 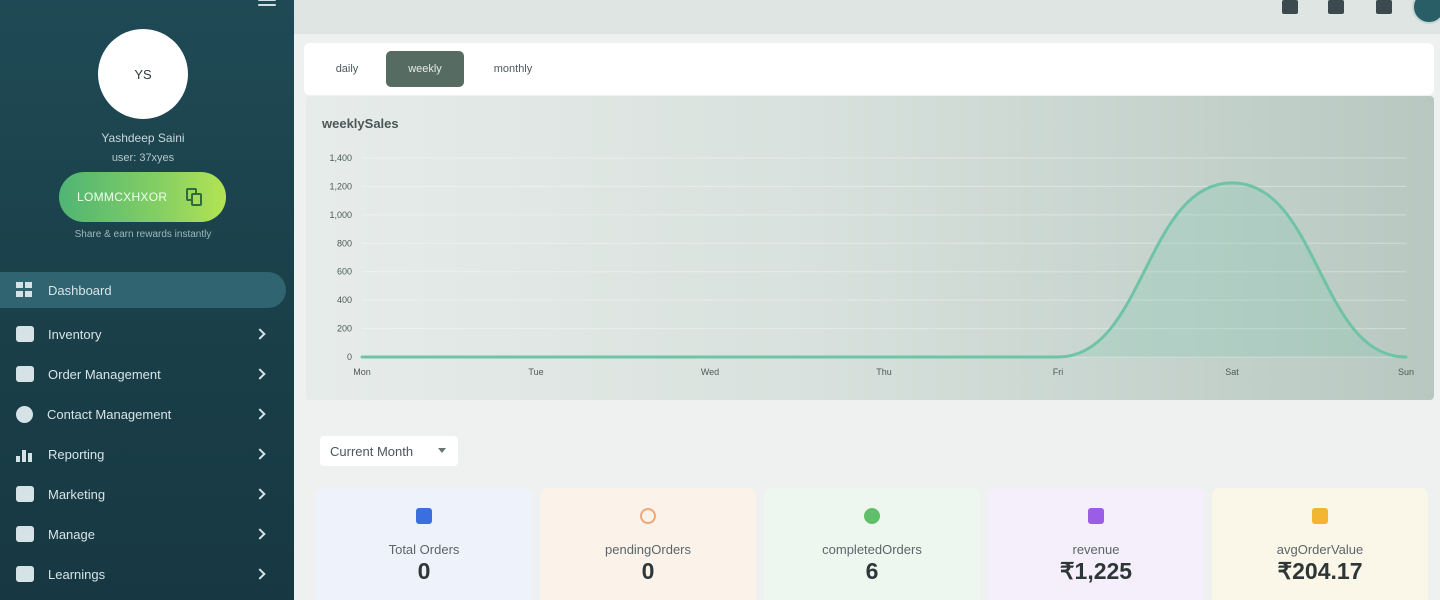 I want to click on stat-card-pendingorders: pendingOrders 0, so click(x=648, y=544).